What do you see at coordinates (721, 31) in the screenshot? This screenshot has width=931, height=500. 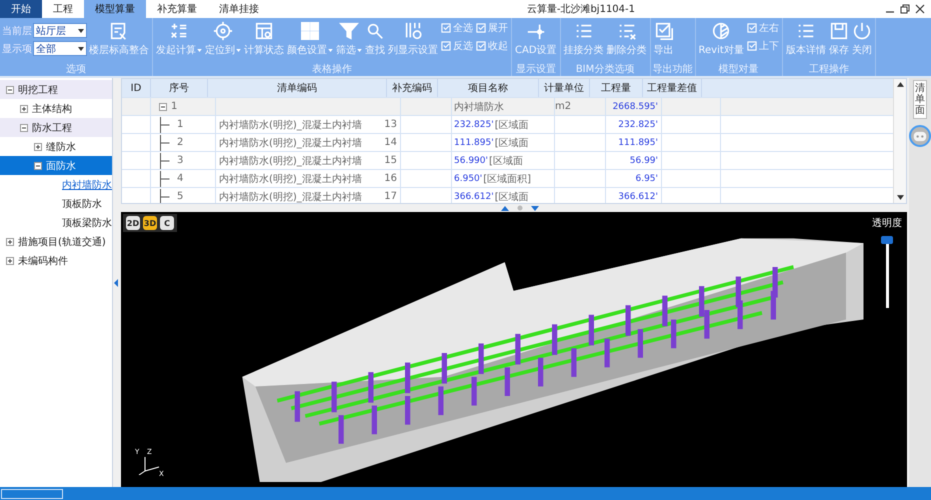 I see `sphere-icon` at bounding box center [721, 31].